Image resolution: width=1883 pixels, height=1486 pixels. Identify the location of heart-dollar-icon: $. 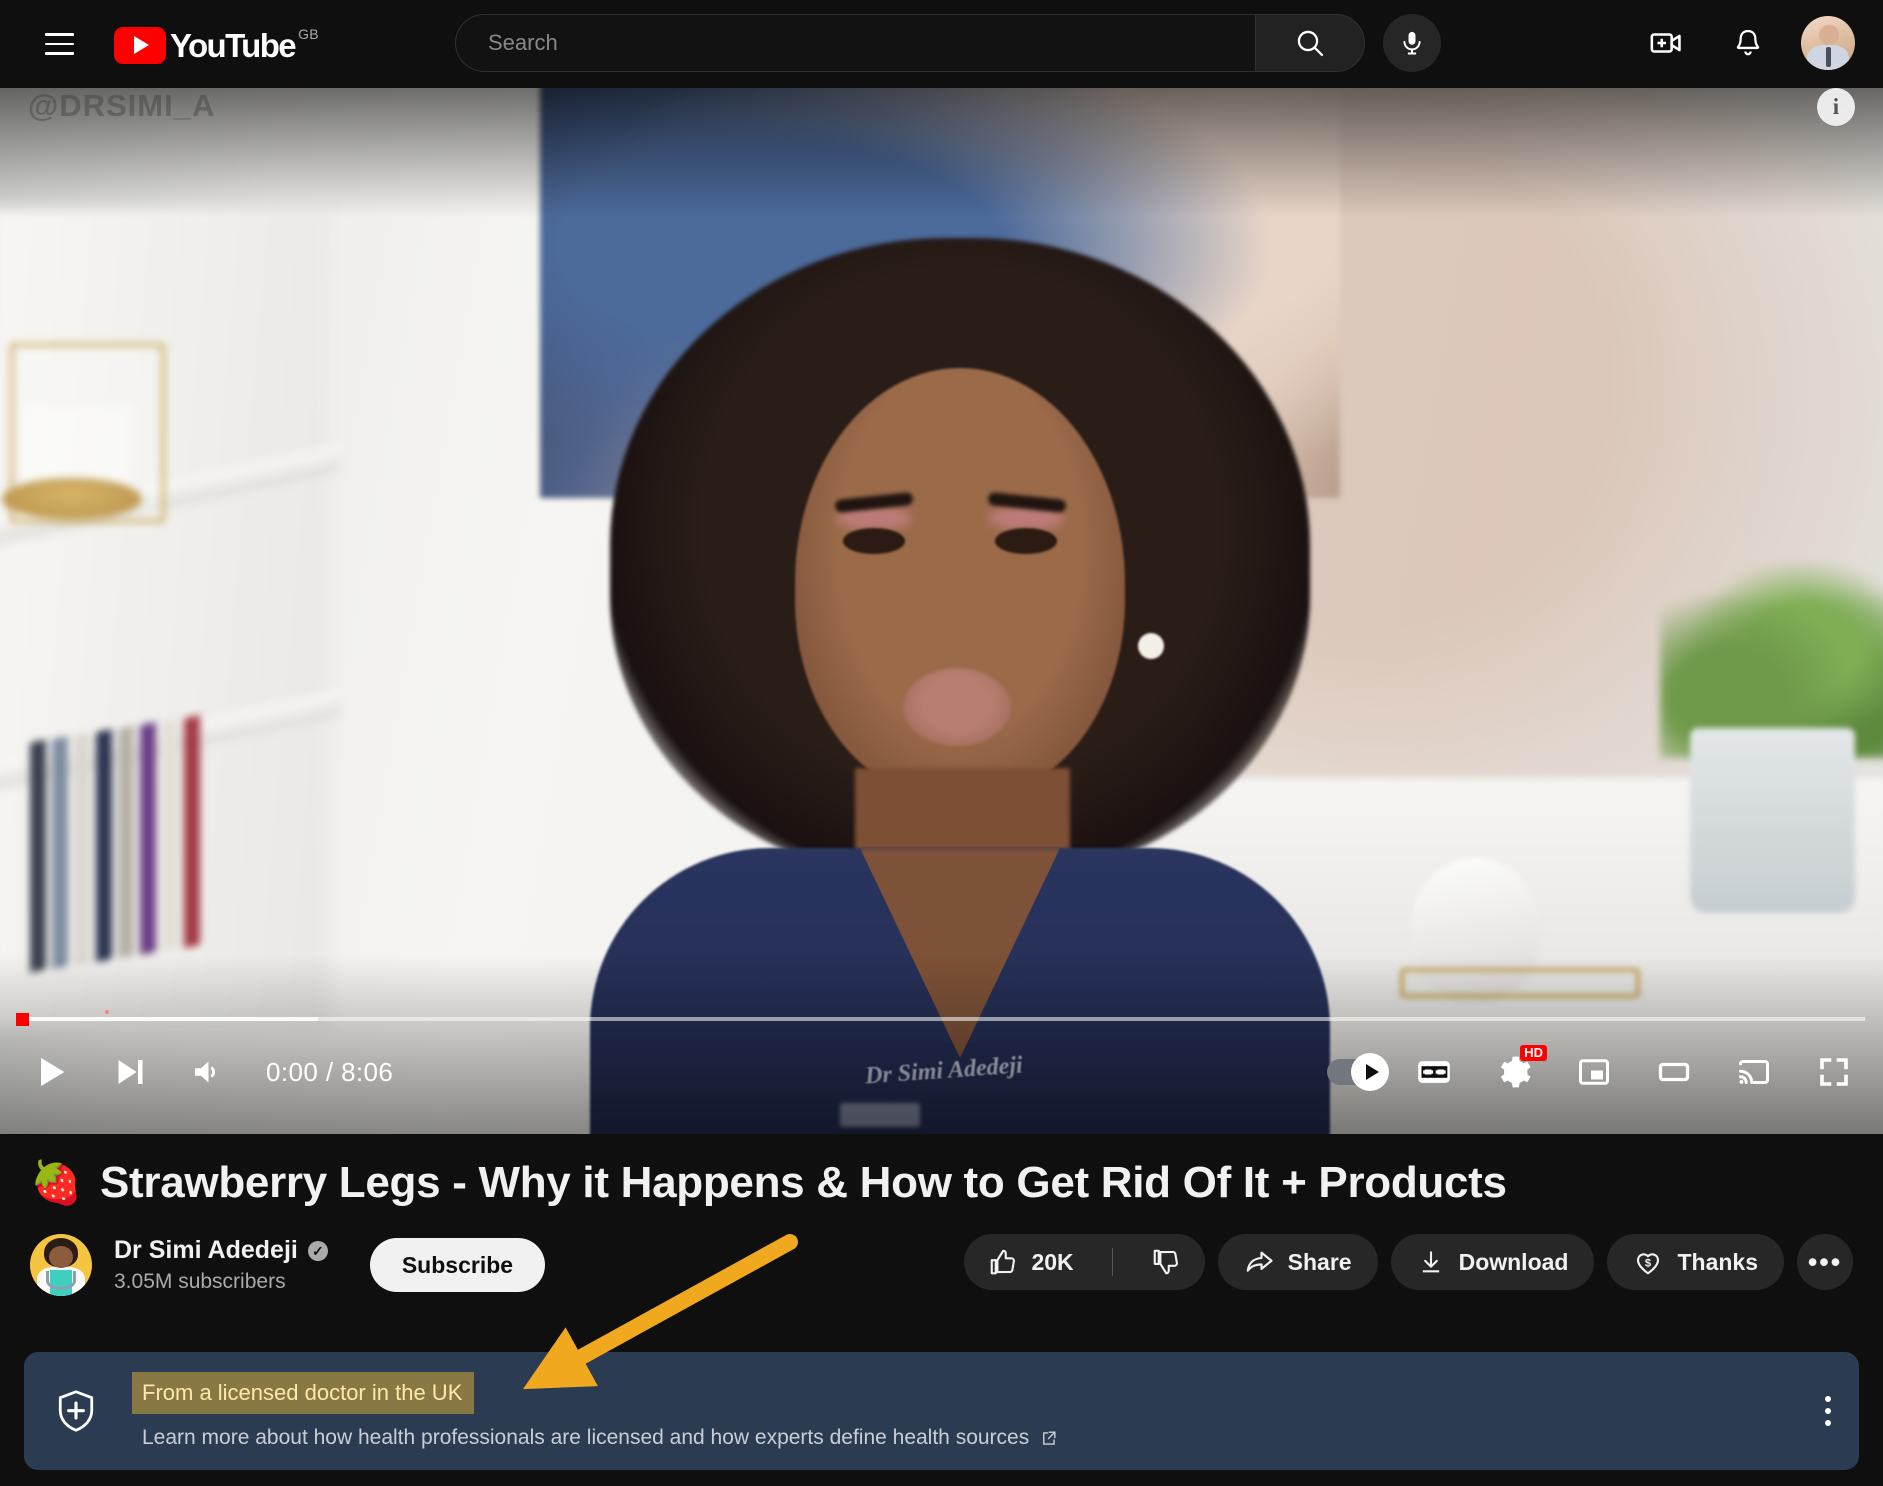
(1648, 1264).